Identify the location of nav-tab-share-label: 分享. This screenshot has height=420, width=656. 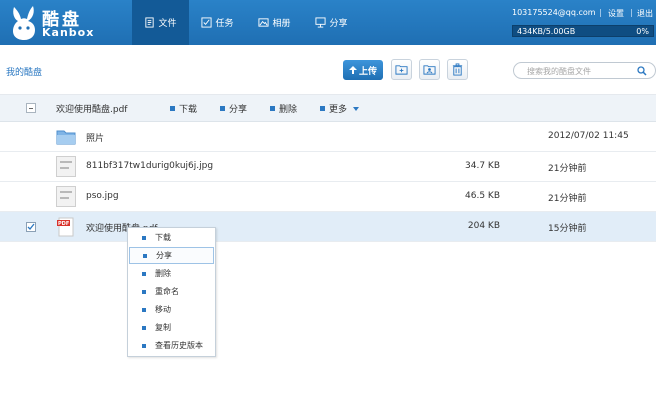
(338, 24).